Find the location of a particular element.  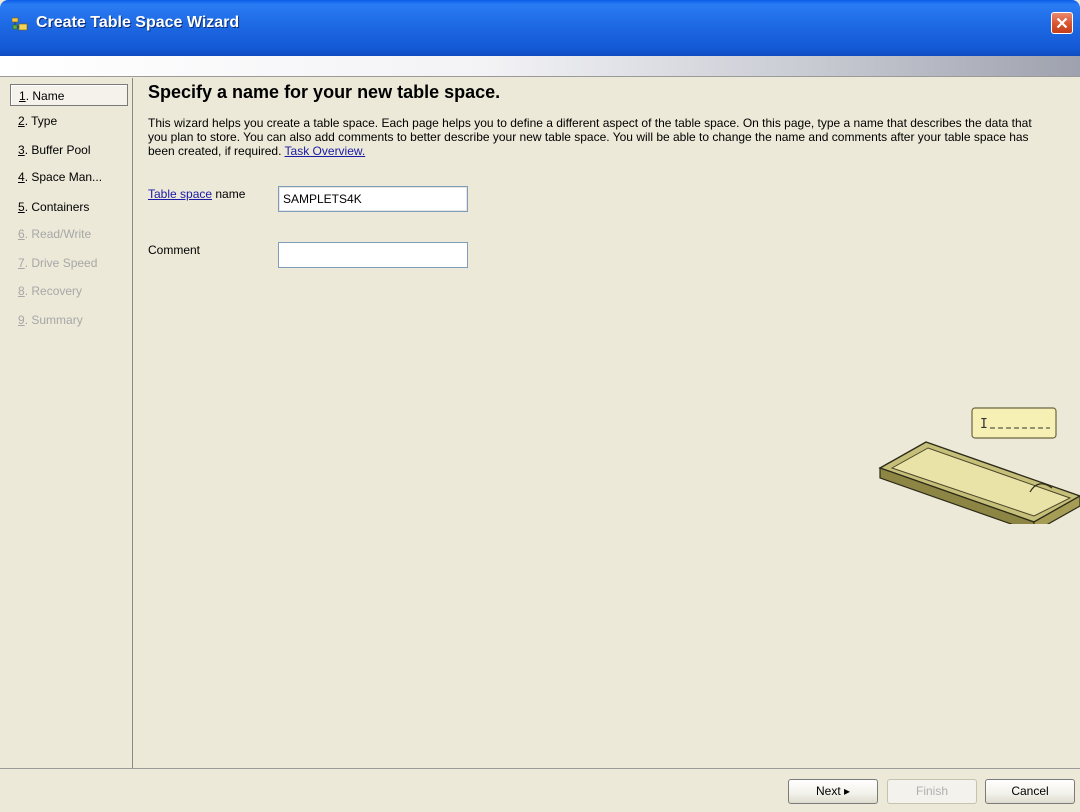

step-recovery: 8. Recovery is located at coordinates (50, 291).